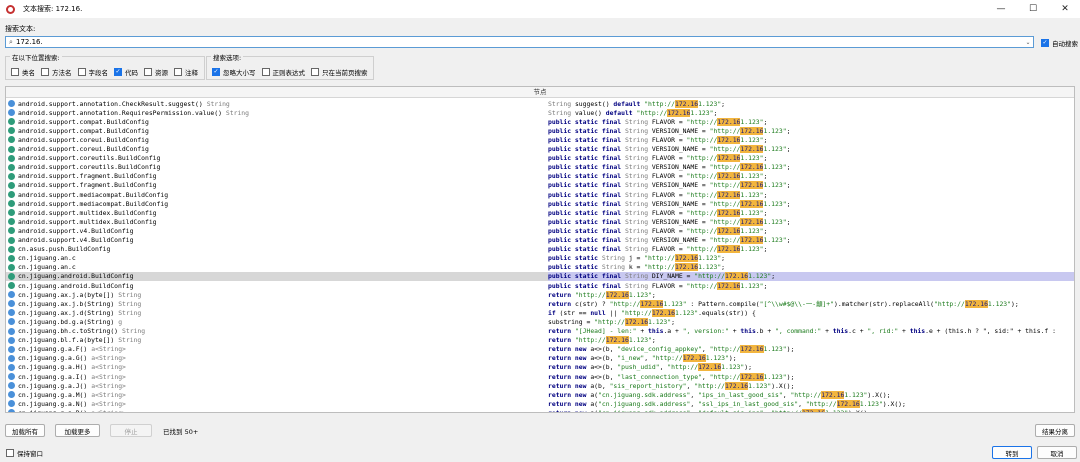 Image resolution: width=1080 pixels, height=462 pixels. I want to click on search-input, so click(519, 42).